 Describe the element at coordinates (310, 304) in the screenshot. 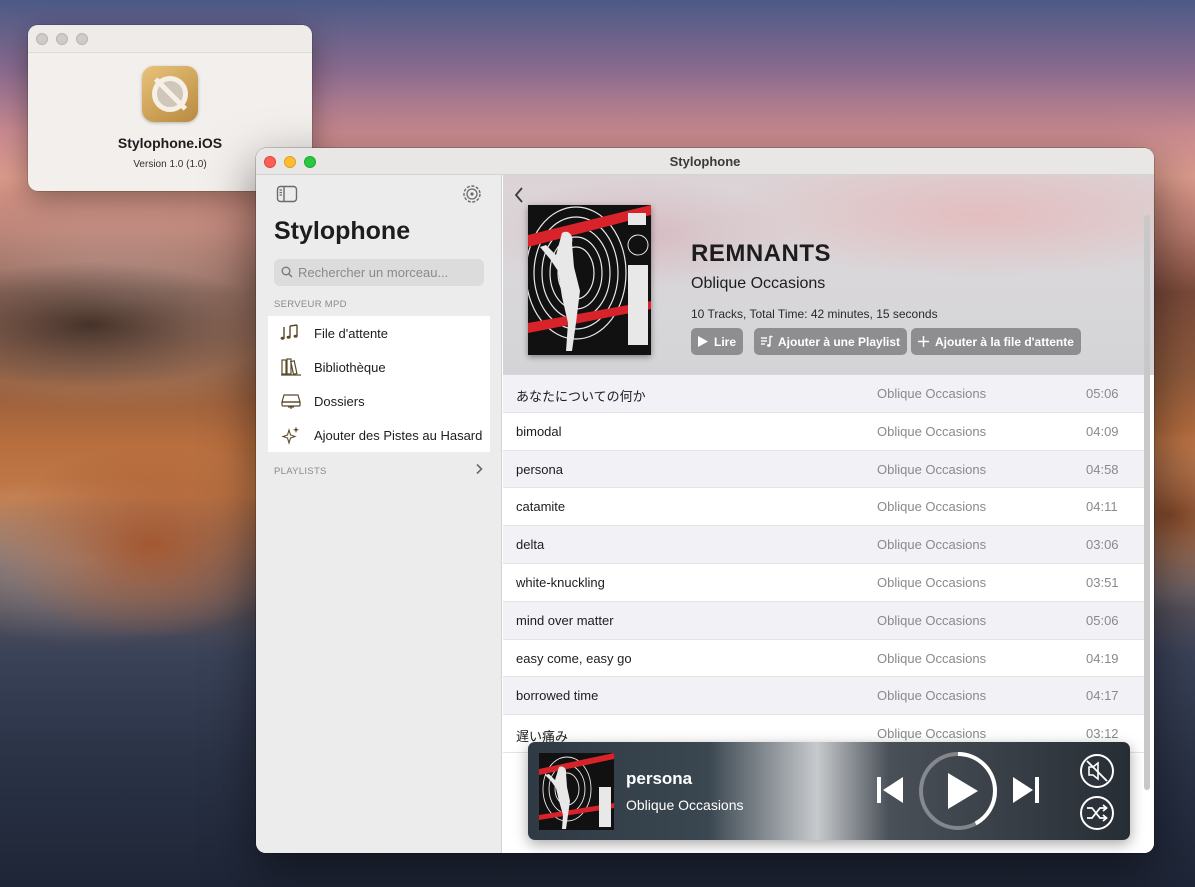

I see `server-section-label: SERVEUR MPD` at that location.